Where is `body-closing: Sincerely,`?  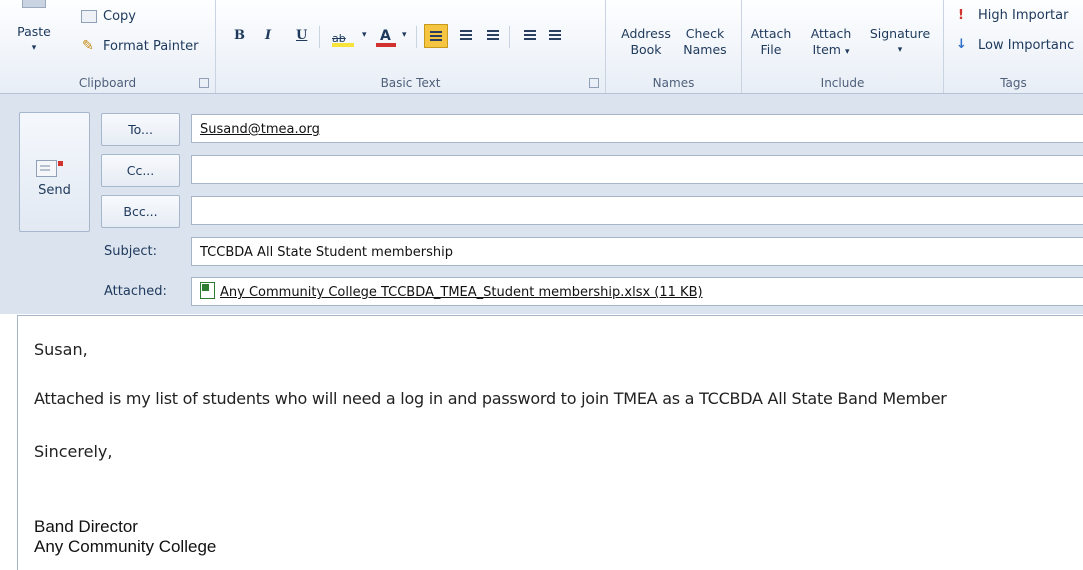 body-closing: Sincerely, is located at coordinates (73, 451).